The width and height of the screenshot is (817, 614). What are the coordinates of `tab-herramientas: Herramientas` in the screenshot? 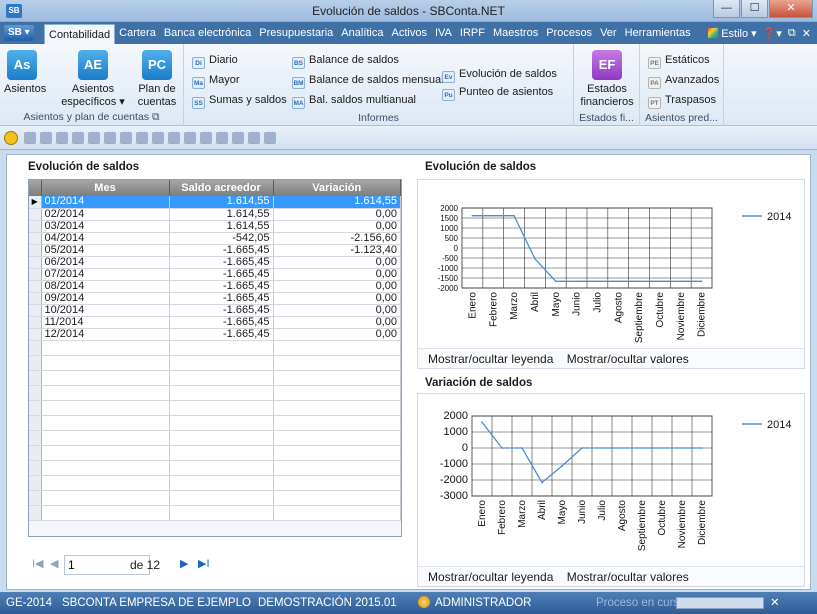 It's located at (658, 33).